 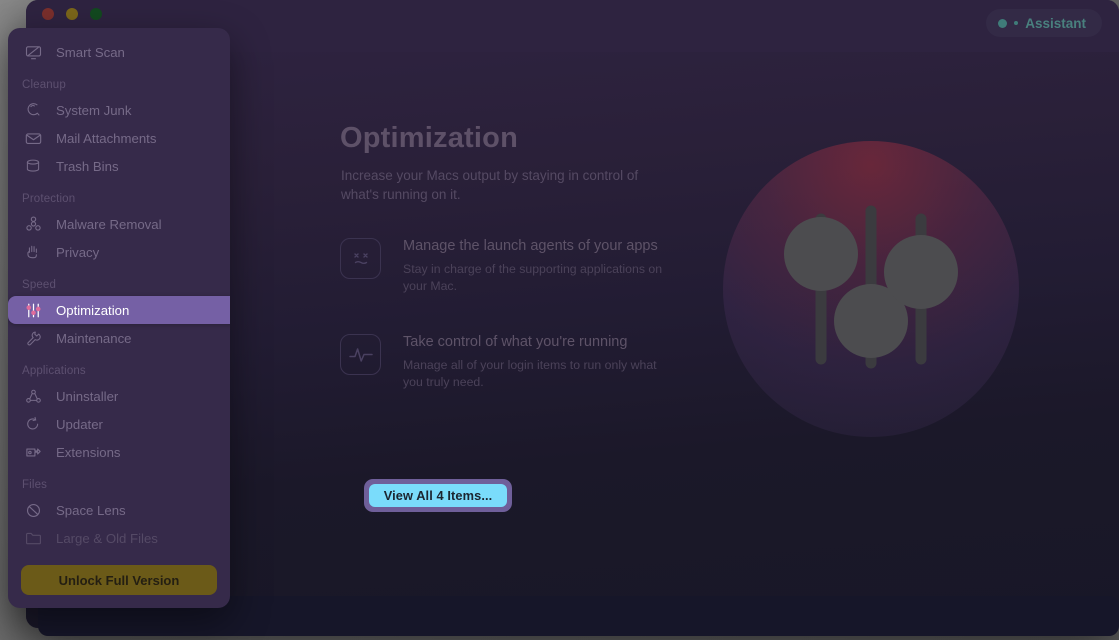 What do you see at coordinates (429, 138) in the screenshot?
I see `page-title: Optimization` at bounding box center [429, 138].